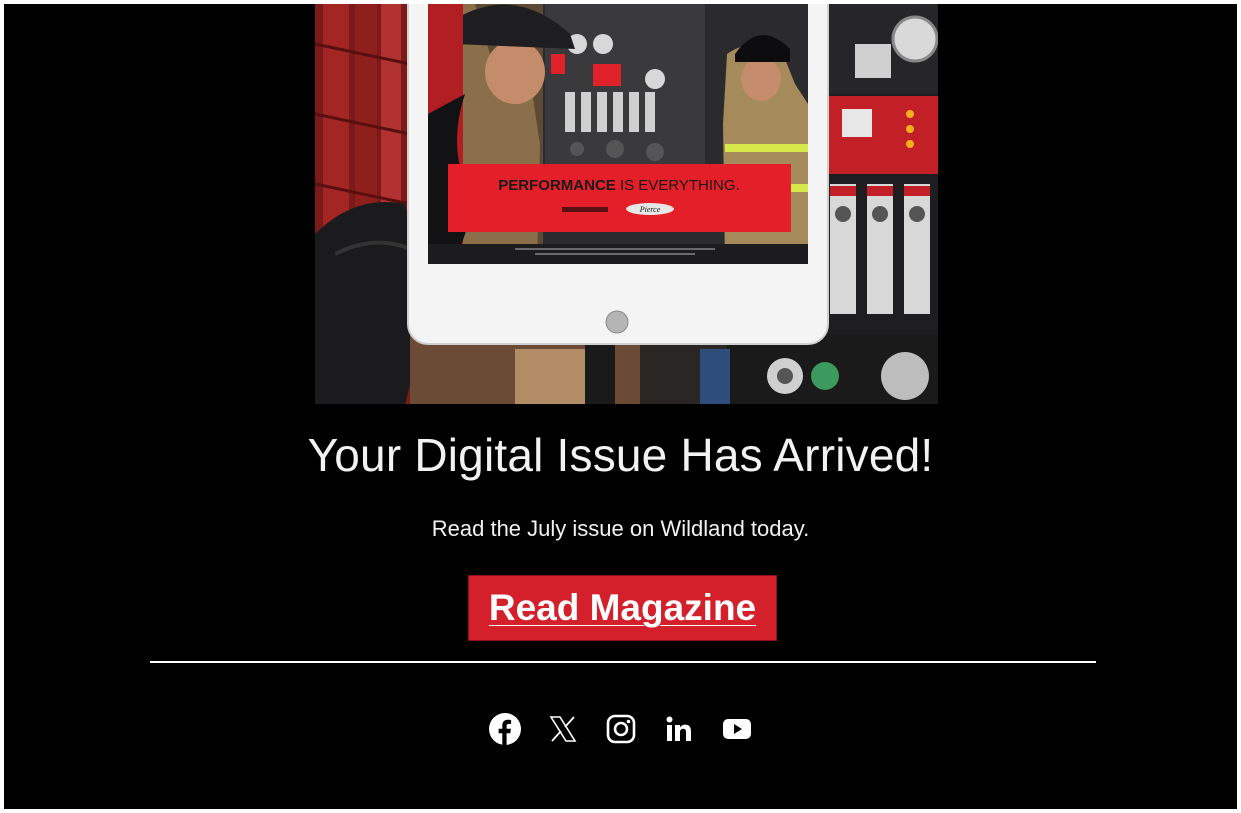 This screenshot has height=813, width=1241. I want to click on x-link, so click(563, 729).